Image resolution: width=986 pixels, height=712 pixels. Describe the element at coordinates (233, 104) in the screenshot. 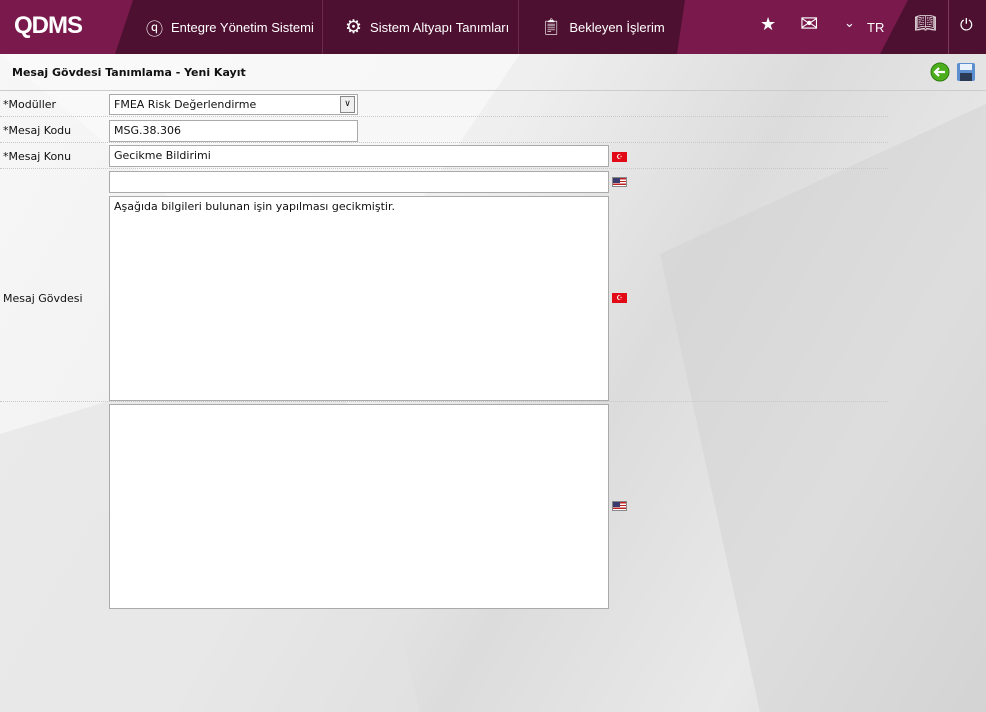

I see `modules-select: FMEA Risk Değerlendirme ∨` at that location.